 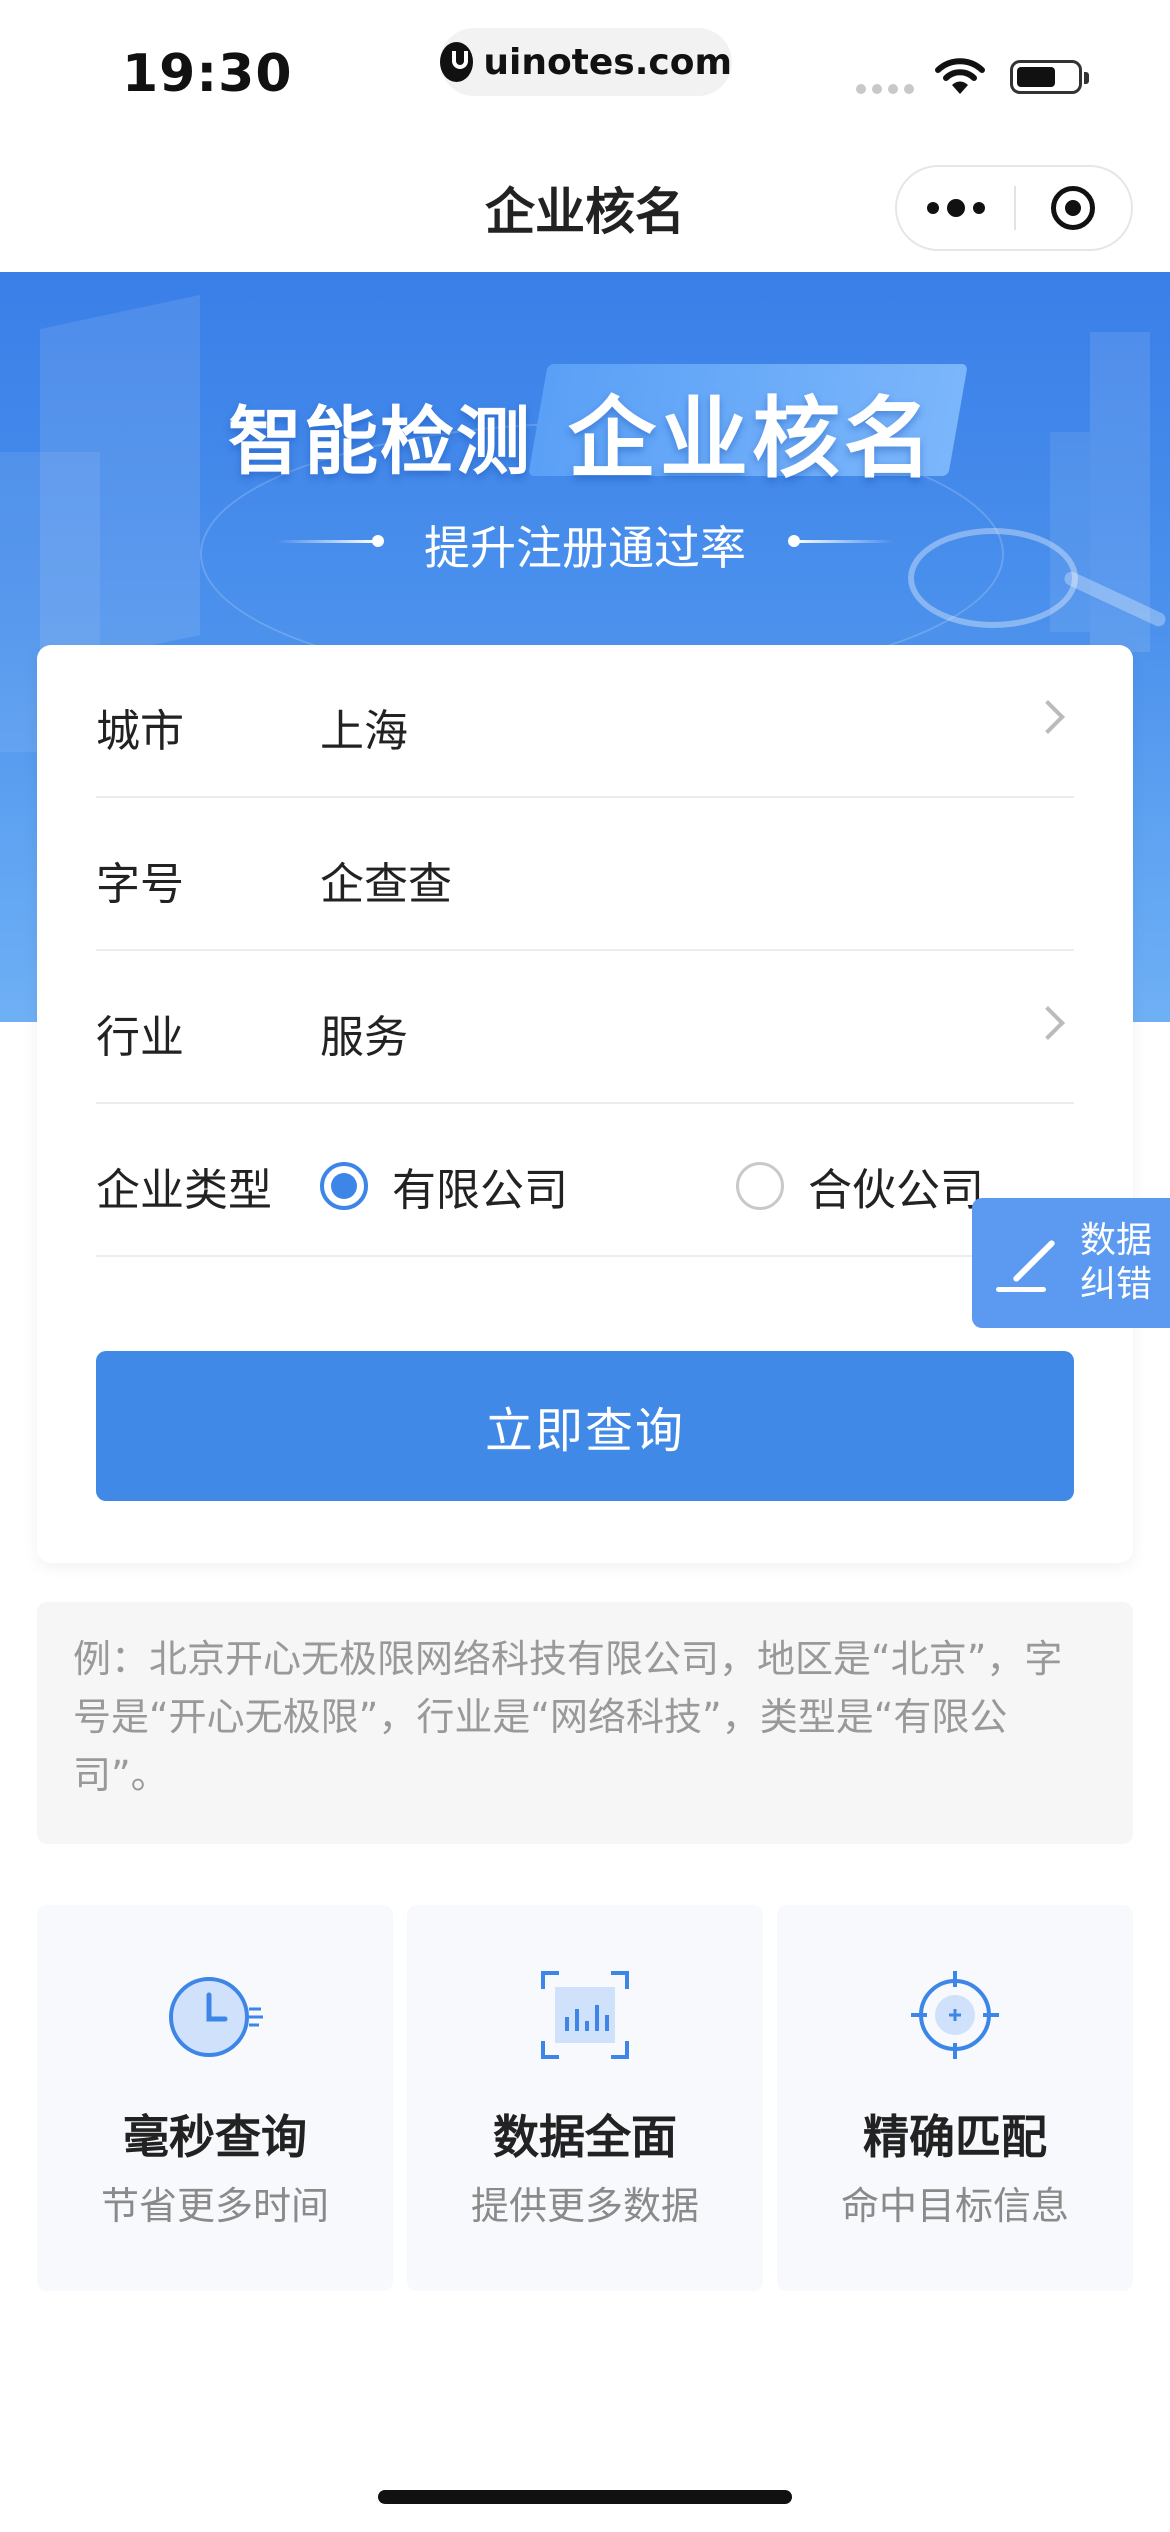 What do you see at coordinates (140, 731) in the screenshot?
I see `city-label: 城市` at bounding box center [140, 731].